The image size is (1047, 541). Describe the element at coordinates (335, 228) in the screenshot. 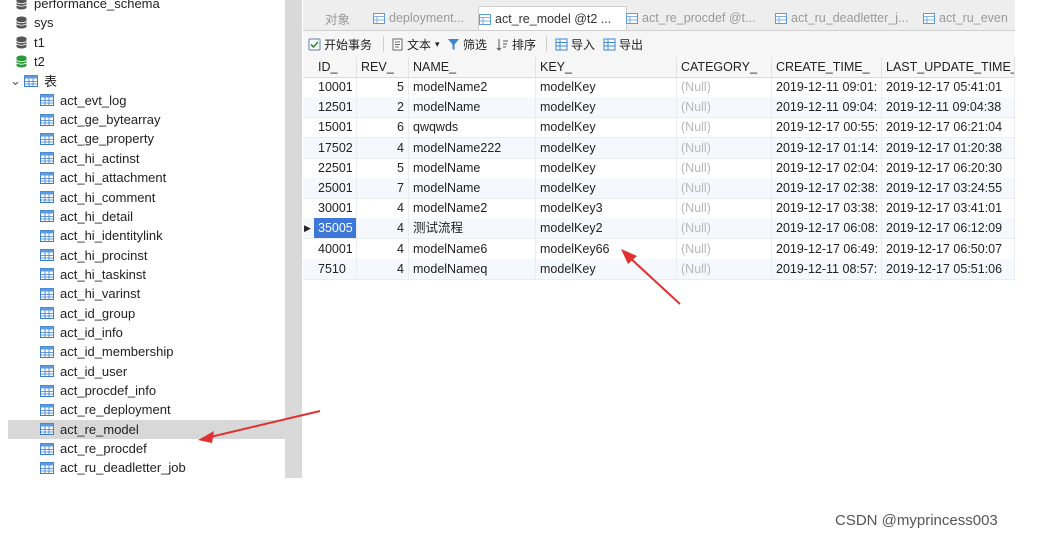

I see `cell-id: 35005` at that location.